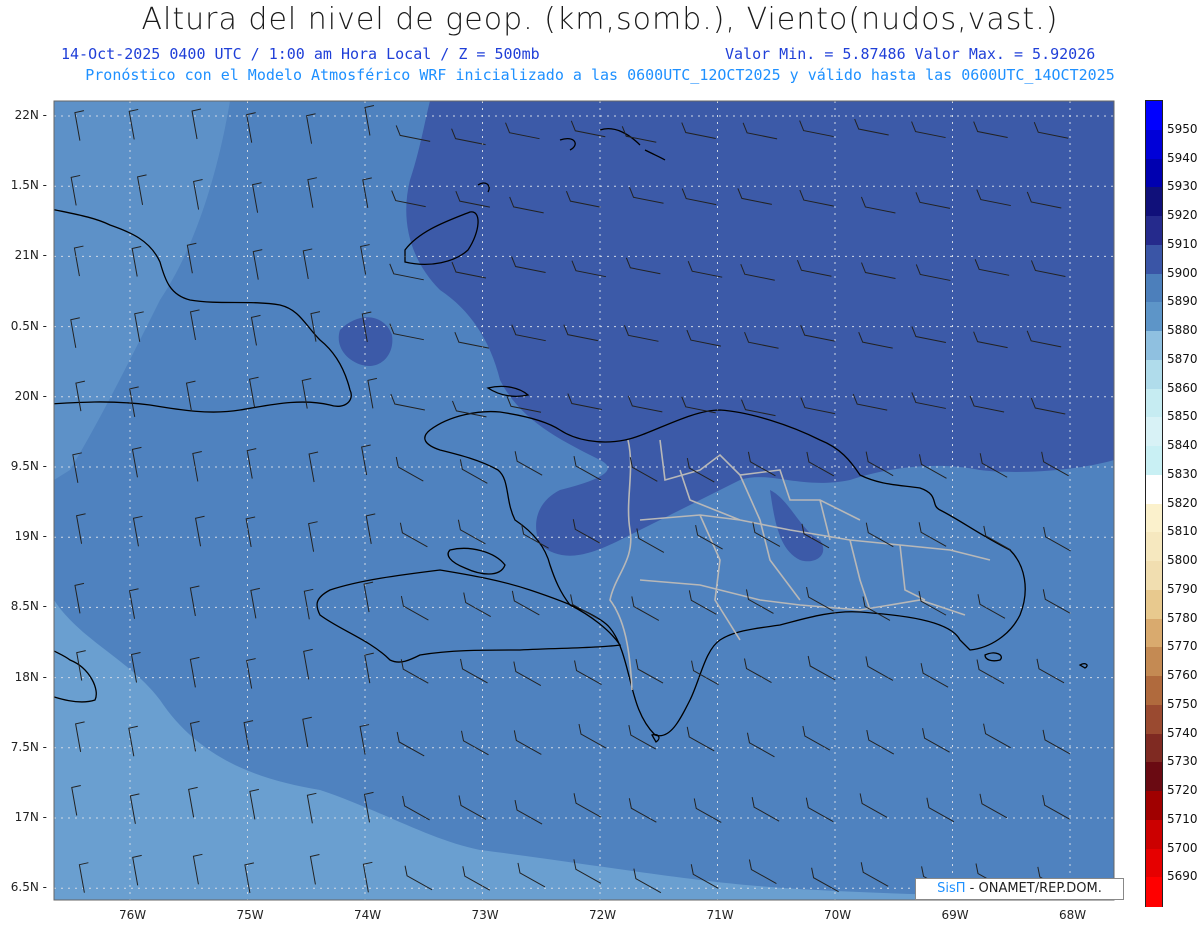  What do you see at coordinates (1182, 790) in the screenshot?
I see `colorbar-label: 5720` at bounding box center [1182, 790].